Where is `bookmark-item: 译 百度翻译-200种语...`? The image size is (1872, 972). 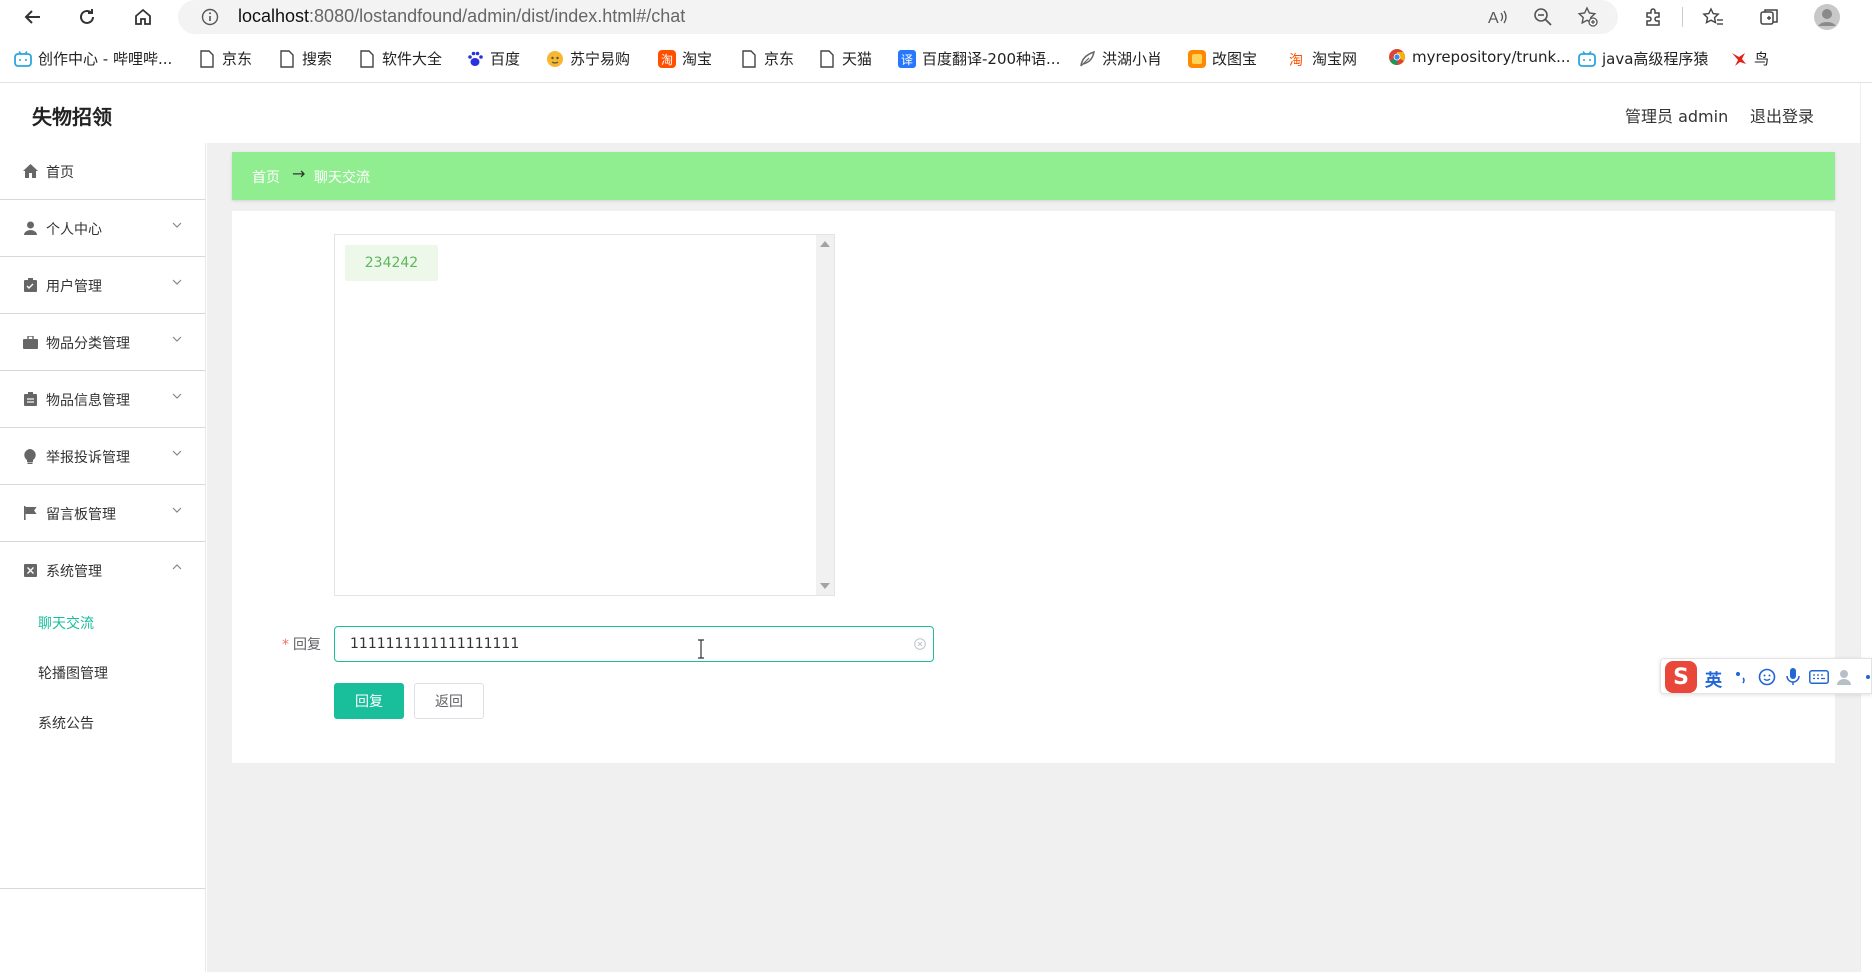
bookmark-item: 译 百度翻译-200种语... is located at coordinates (979, 58).